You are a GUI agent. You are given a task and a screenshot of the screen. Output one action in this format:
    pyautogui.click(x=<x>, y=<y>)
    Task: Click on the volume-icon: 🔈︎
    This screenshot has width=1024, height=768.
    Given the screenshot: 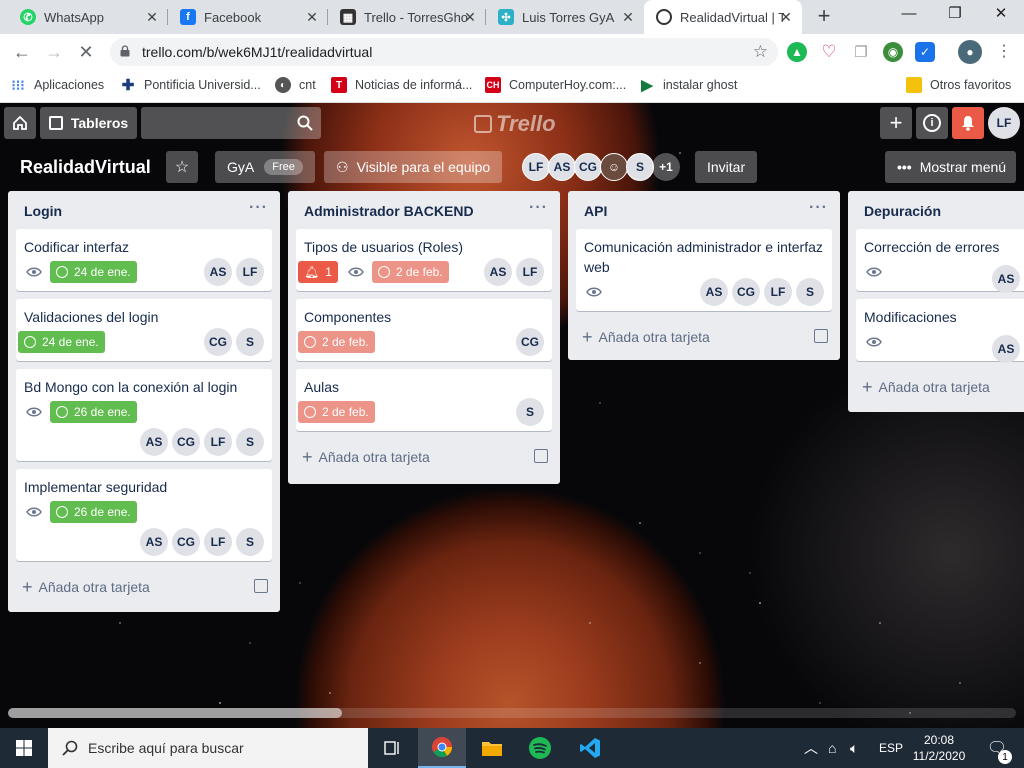 What is the action you would take?
    pyautogui.click(x=854, y=748)
    